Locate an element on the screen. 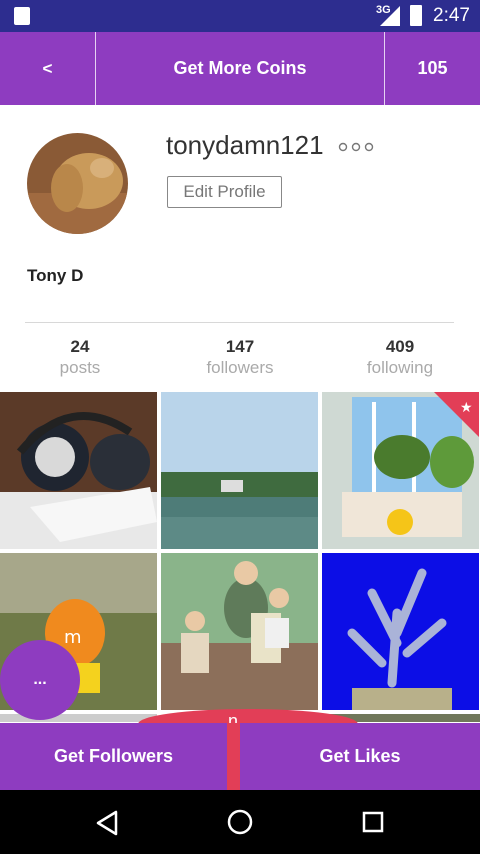  stat-number: 24 is located at coordinates (80, 346).